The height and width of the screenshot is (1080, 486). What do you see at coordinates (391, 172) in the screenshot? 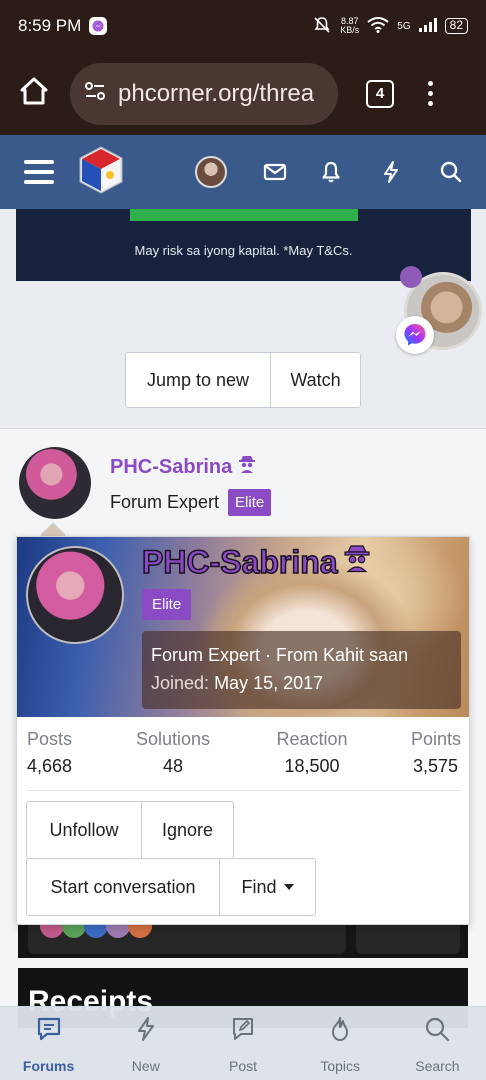
I see `lightning-icon` at bounding box center [391, 172].